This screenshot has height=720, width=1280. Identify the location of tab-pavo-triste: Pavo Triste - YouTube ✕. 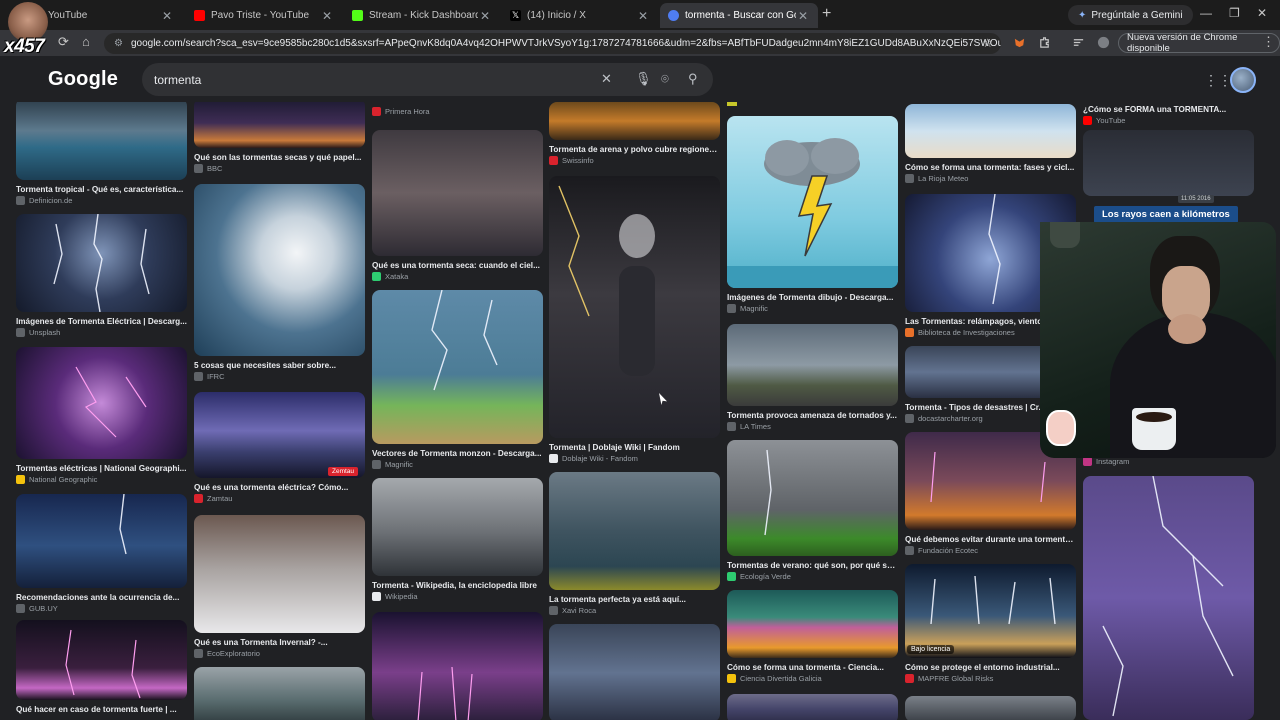
(264, 15).